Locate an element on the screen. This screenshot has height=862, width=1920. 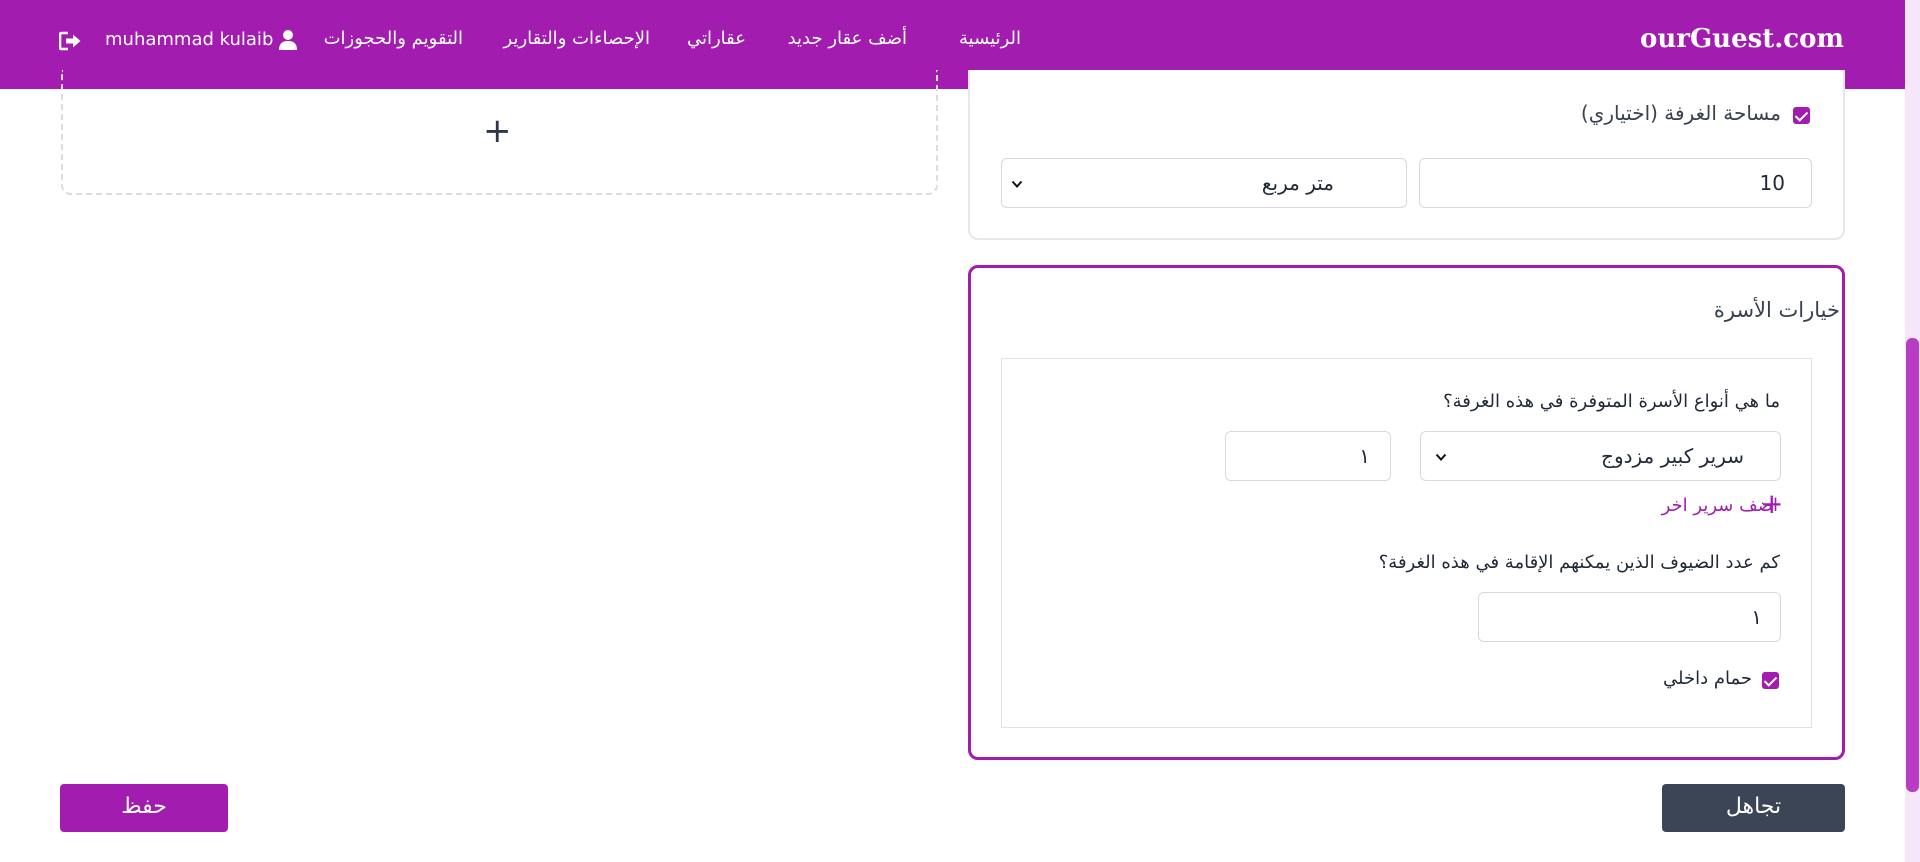
room-size-unit-value: متر مربع is located at coordinates (1297, 183).